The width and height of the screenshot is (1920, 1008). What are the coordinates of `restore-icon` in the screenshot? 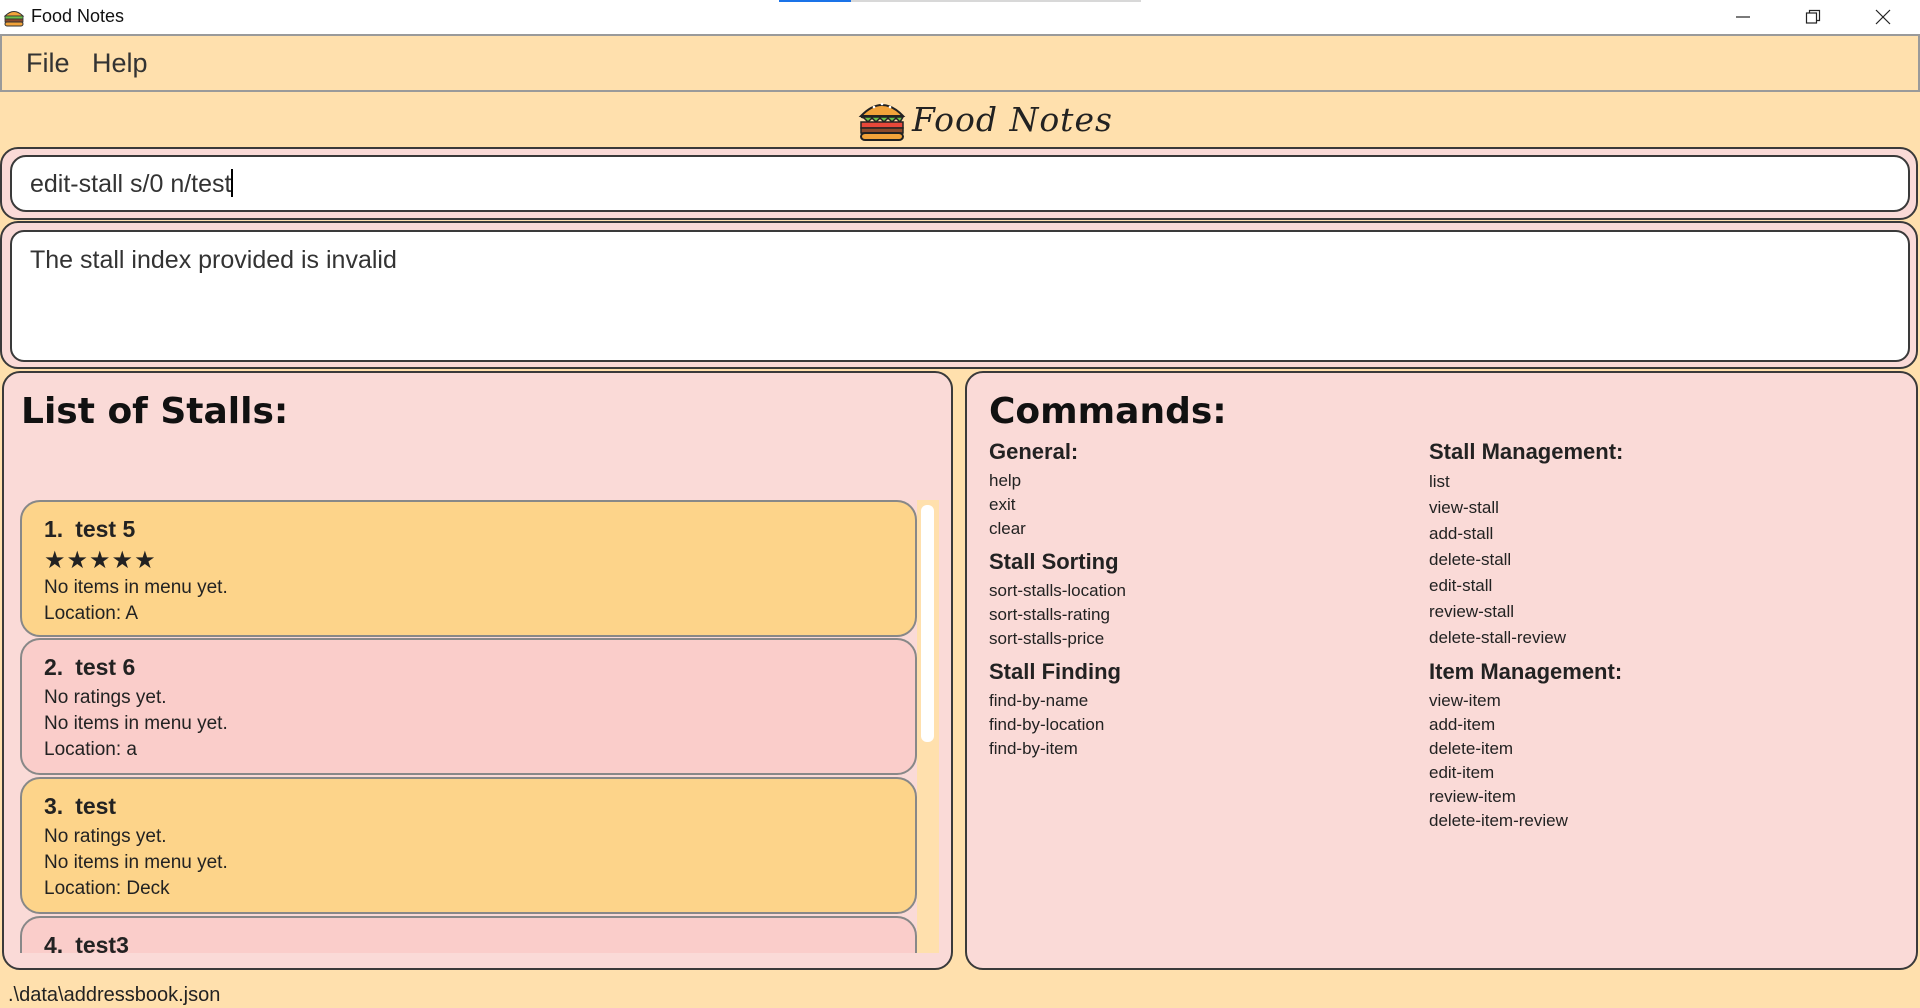 It's located at (1813, 16).